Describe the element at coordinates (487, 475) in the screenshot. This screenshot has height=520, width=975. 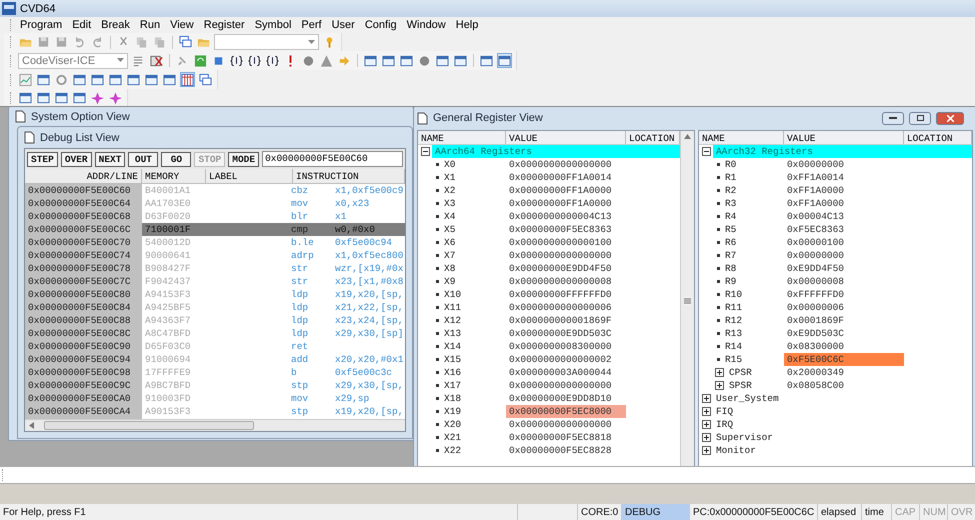
I see `command-field` at that location.